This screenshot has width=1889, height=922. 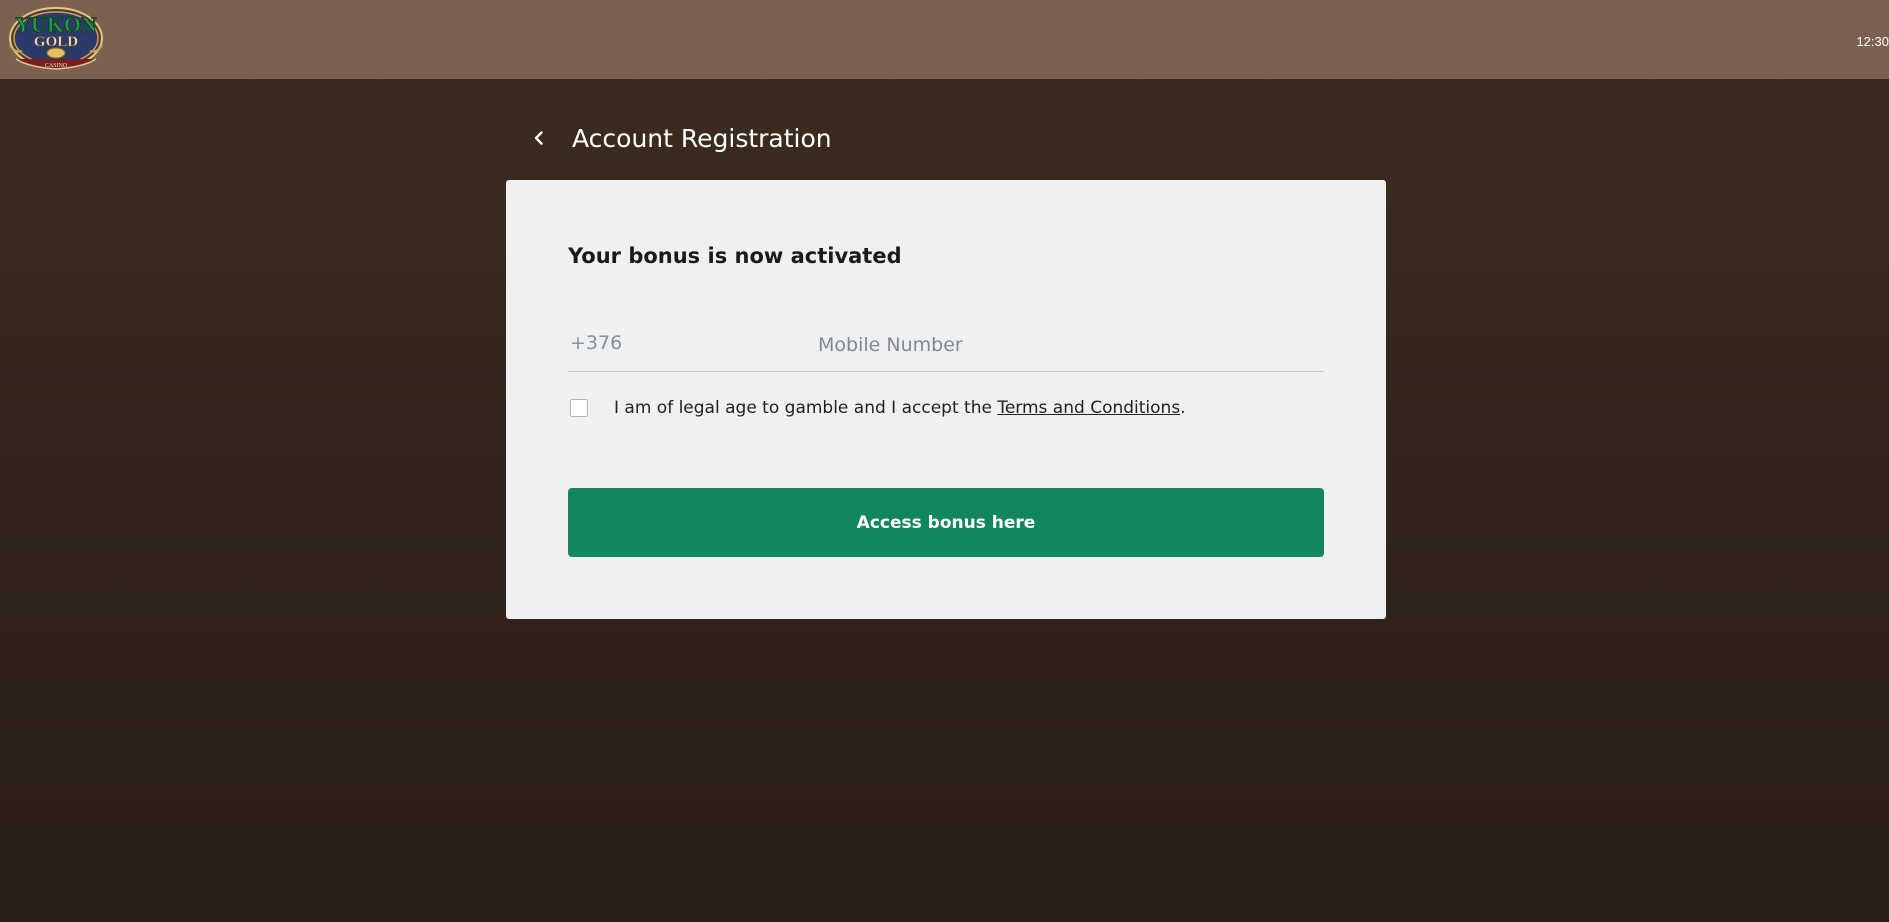 I want to click on bonus-heading: Your bonus is now activated, so click(x=735, y=256).